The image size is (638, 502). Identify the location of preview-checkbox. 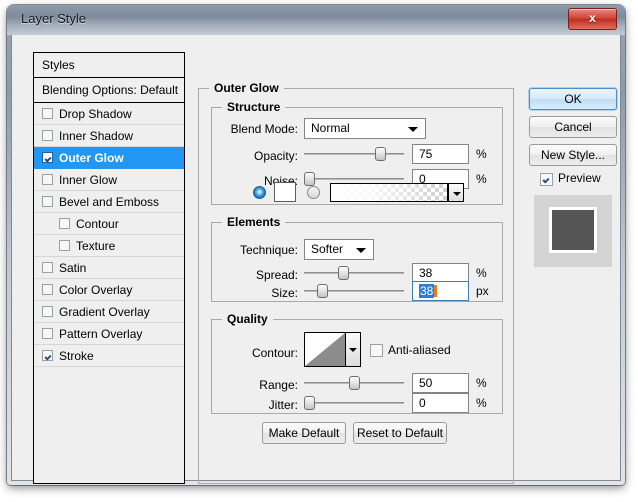
(546, 179).